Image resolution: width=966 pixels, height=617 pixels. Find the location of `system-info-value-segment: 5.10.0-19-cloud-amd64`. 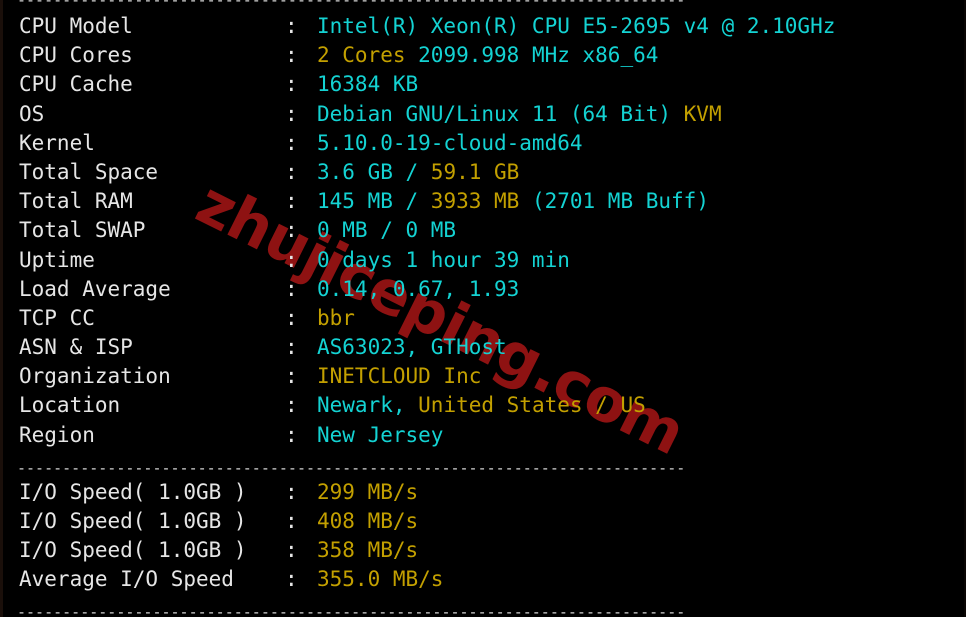

system-info-value-segment: 5.10.0-19-cloud-amd64 is located at coordinates (450, 142).